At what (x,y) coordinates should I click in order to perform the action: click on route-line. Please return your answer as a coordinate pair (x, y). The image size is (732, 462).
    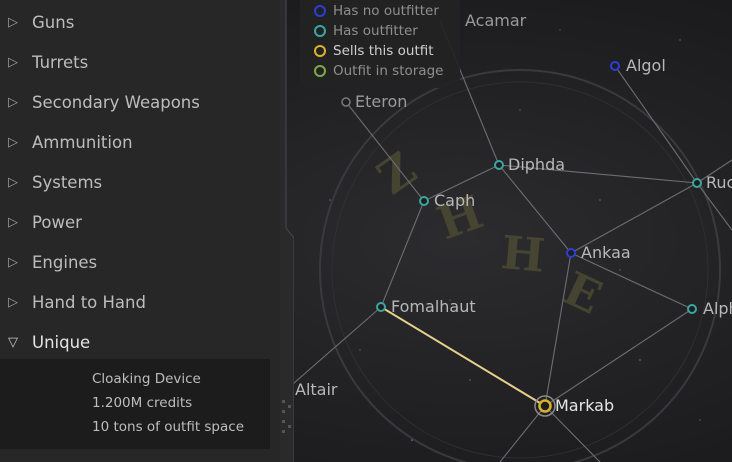
    Looking at the image, I should click on (463, 356).